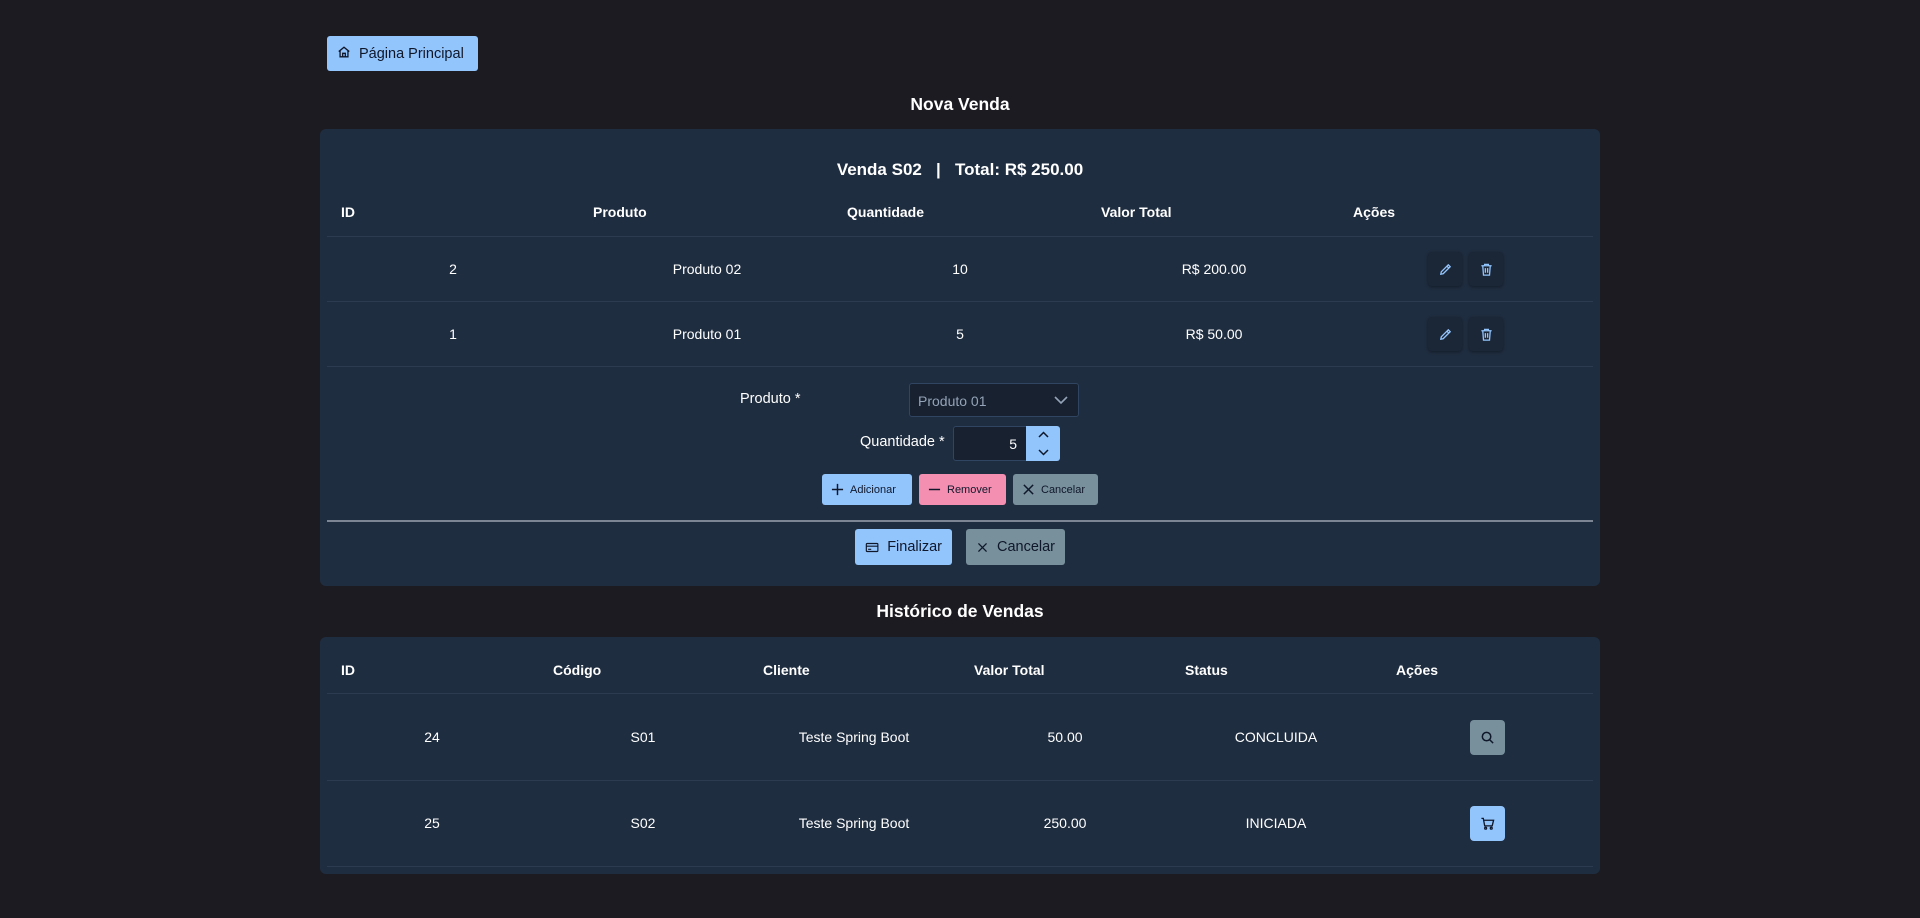 Image resolution: width=1920 pixels, height=918 pixels. What do you see at coordinates (994, 400) in the screenshot?
I see `produto-select: Produto 01` at bounding box center [994, 400].